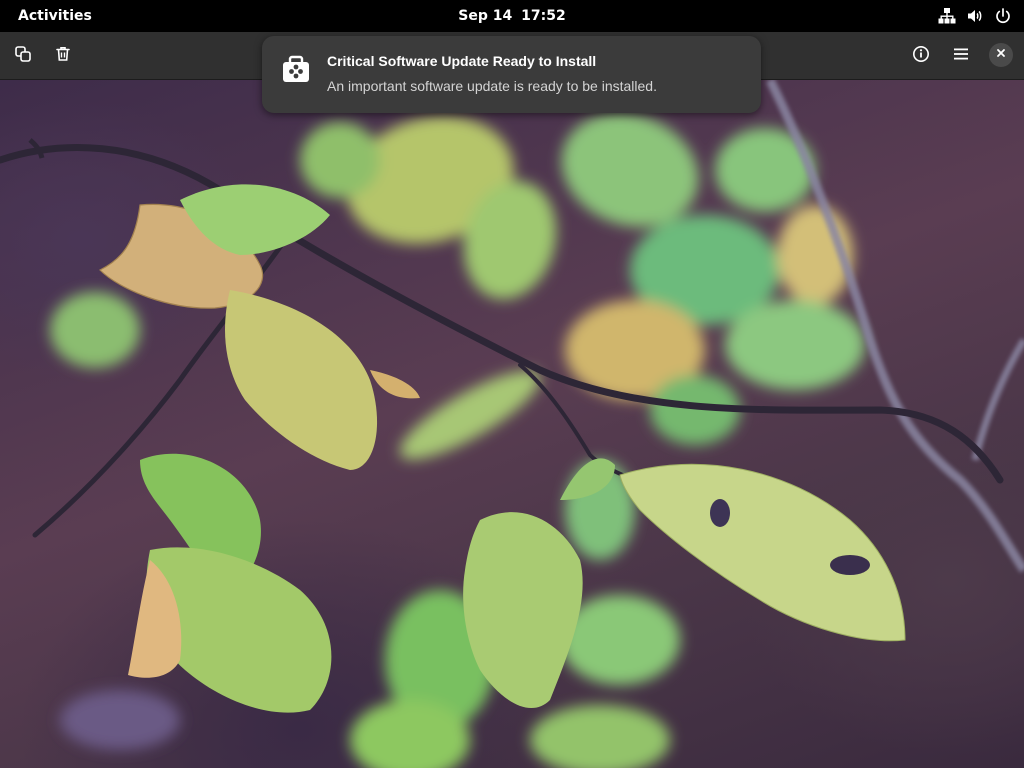  Describe the element at coordinates (1003, 16) in the screenshot. I see `power-icon` at that location.